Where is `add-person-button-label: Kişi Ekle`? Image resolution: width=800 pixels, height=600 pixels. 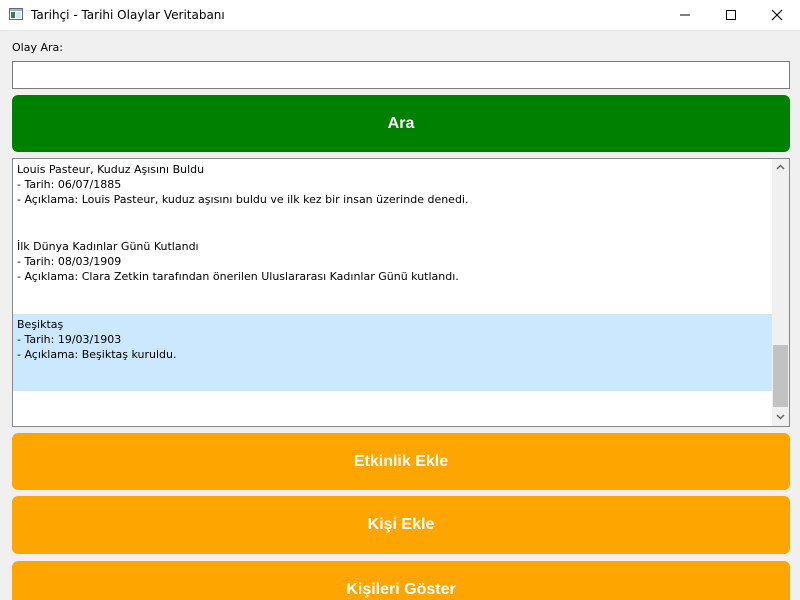 add-person-button-label: Kişi Ekle is located at coordinates (401, 524).